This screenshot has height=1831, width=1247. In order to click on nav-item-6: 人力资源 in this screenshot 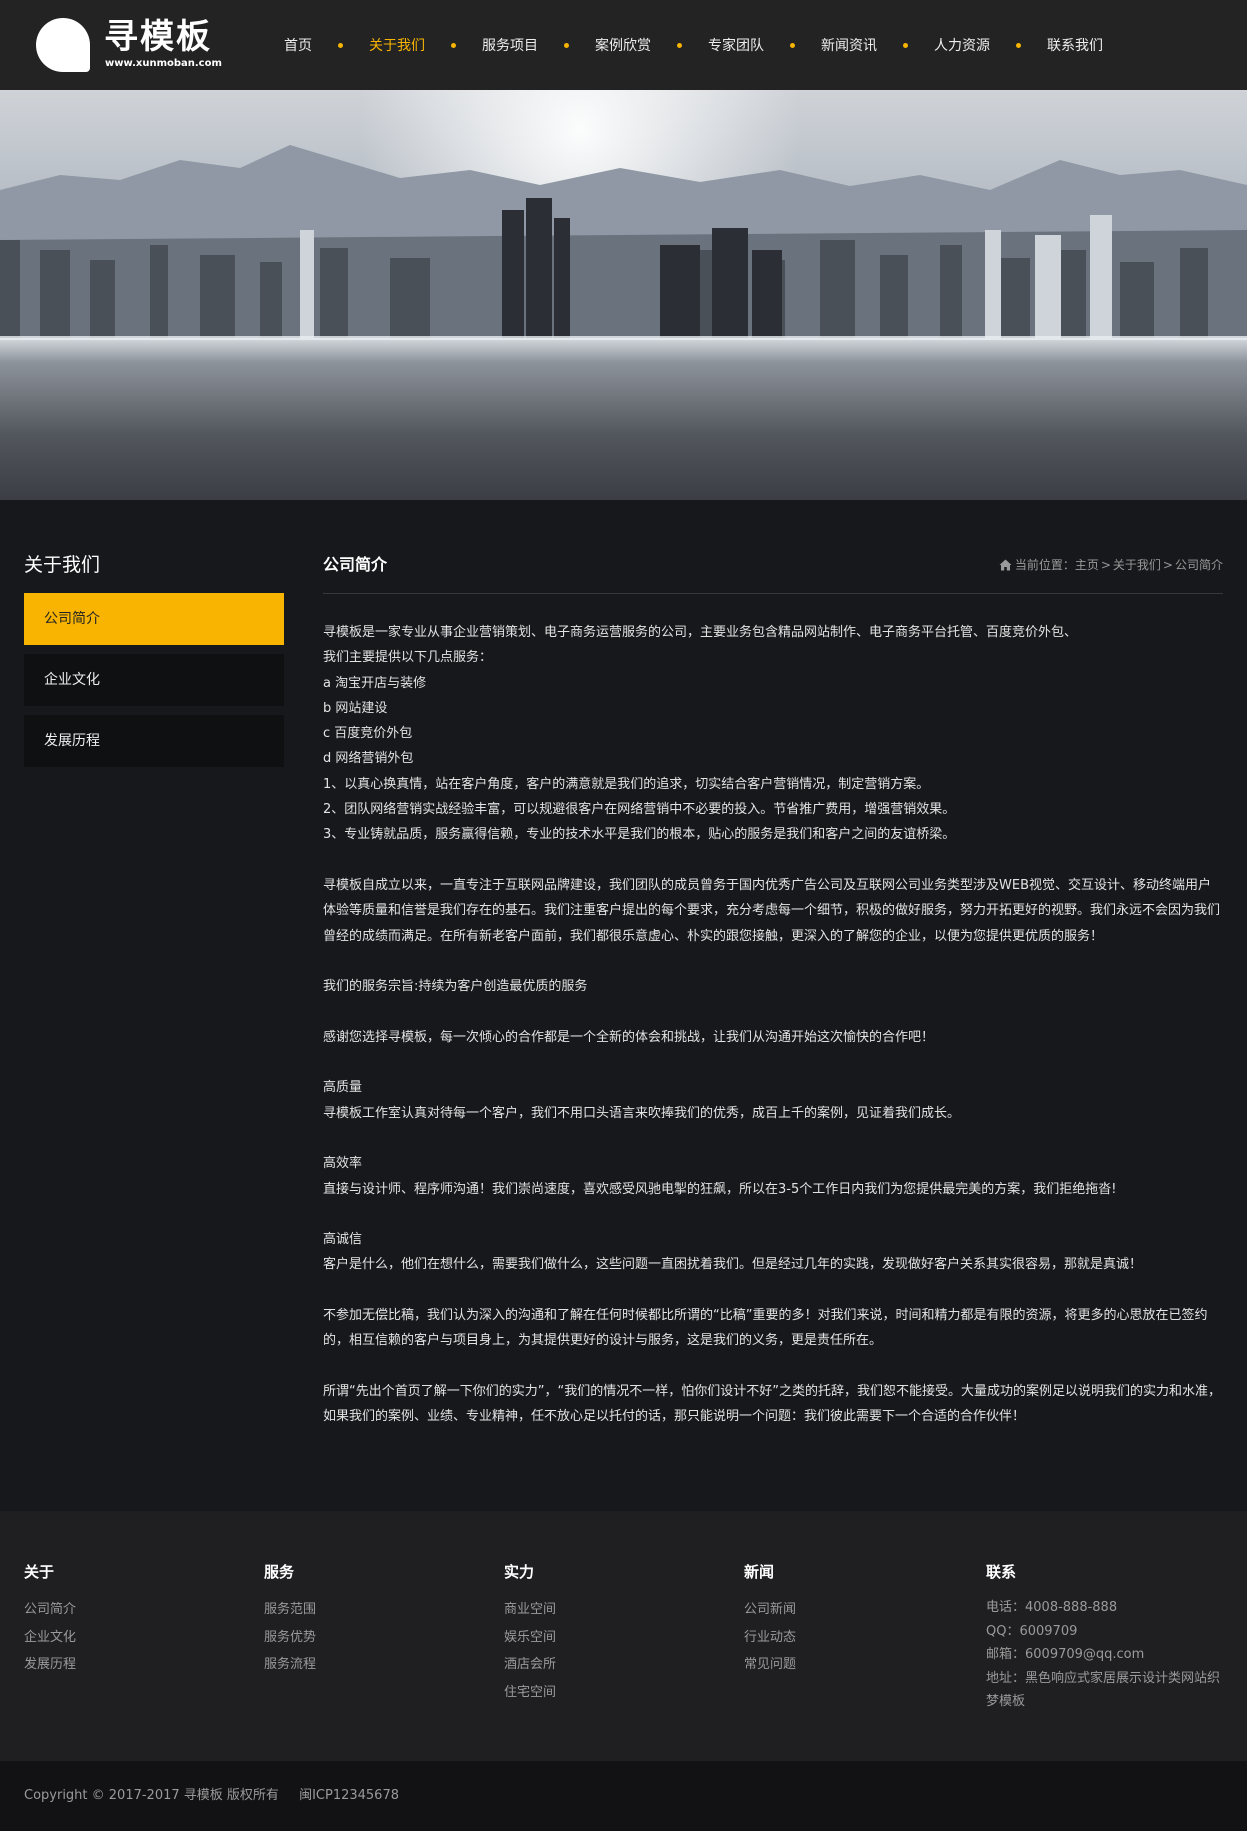, I will do `click(962, 45)`.